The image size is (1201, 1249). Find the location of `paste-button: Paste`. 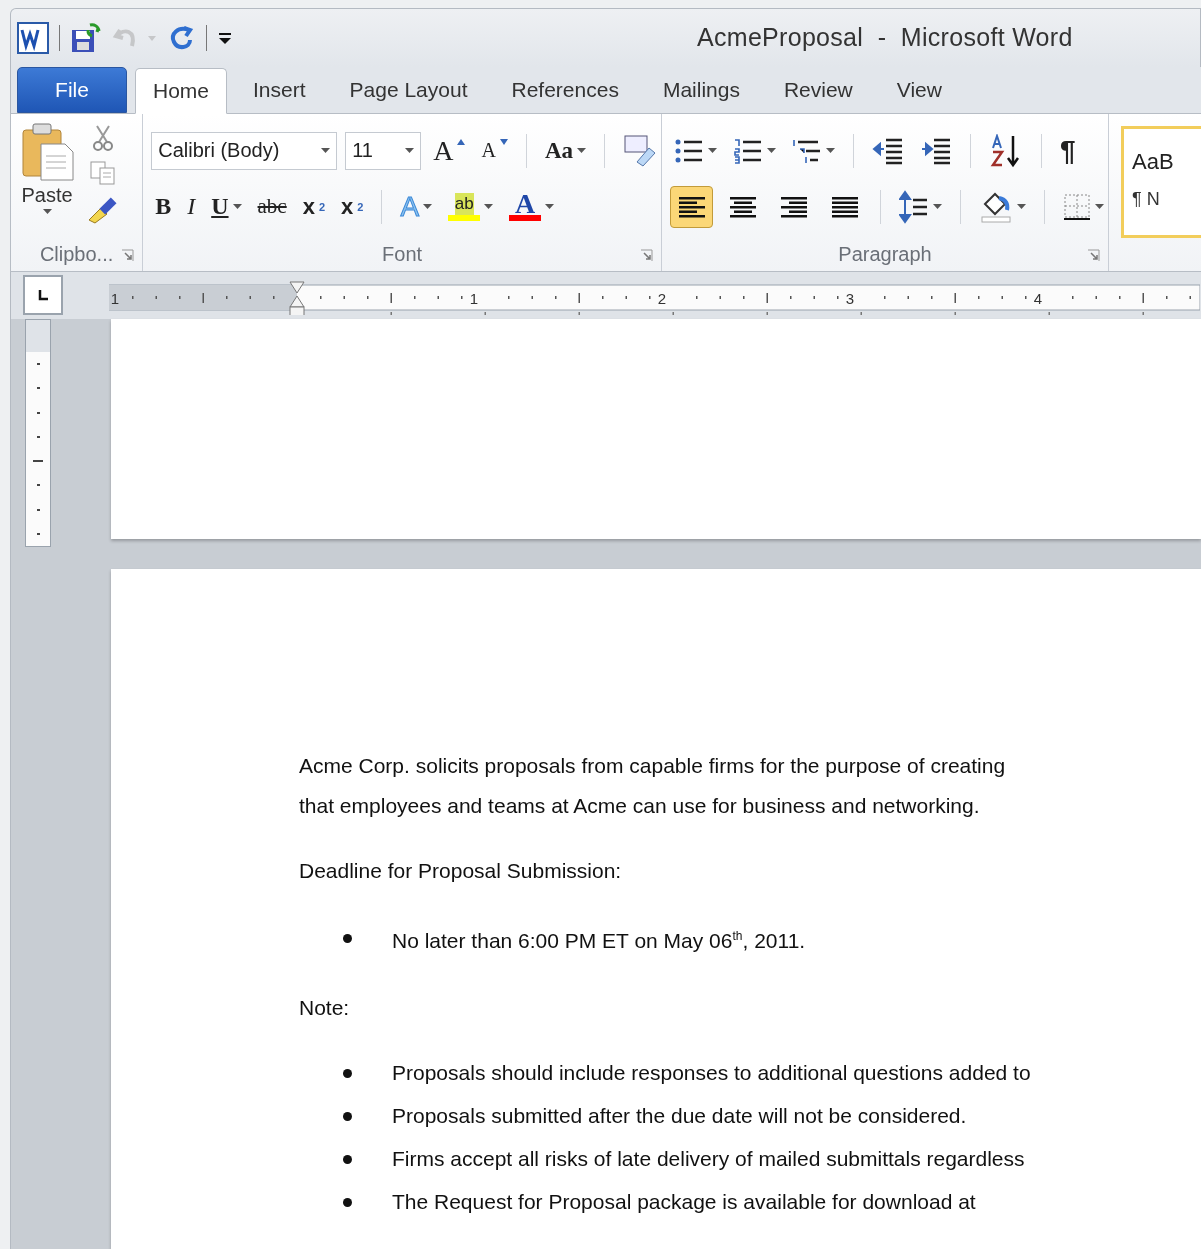

paste-button: Paste is located at coordinates (47, 180).